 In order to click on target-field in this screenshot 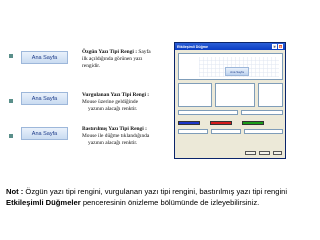, I will do `click(226, 131)`.